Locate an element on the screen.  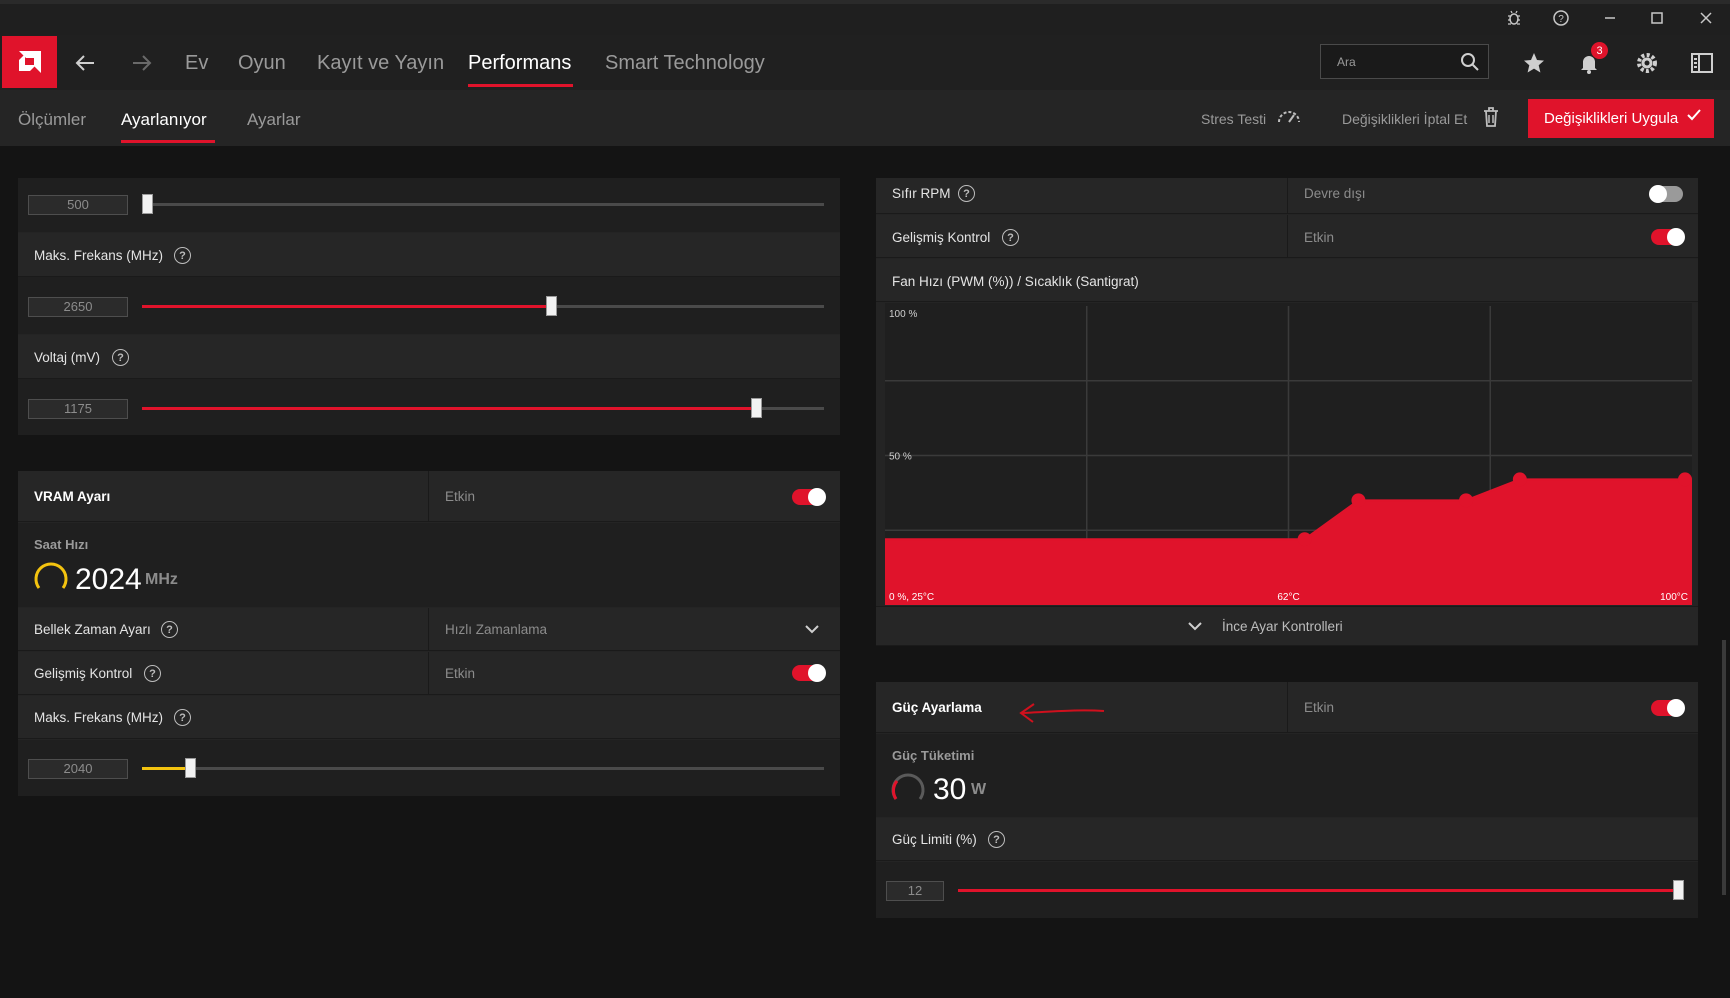
search-box is located at coordinates (1404, 61).